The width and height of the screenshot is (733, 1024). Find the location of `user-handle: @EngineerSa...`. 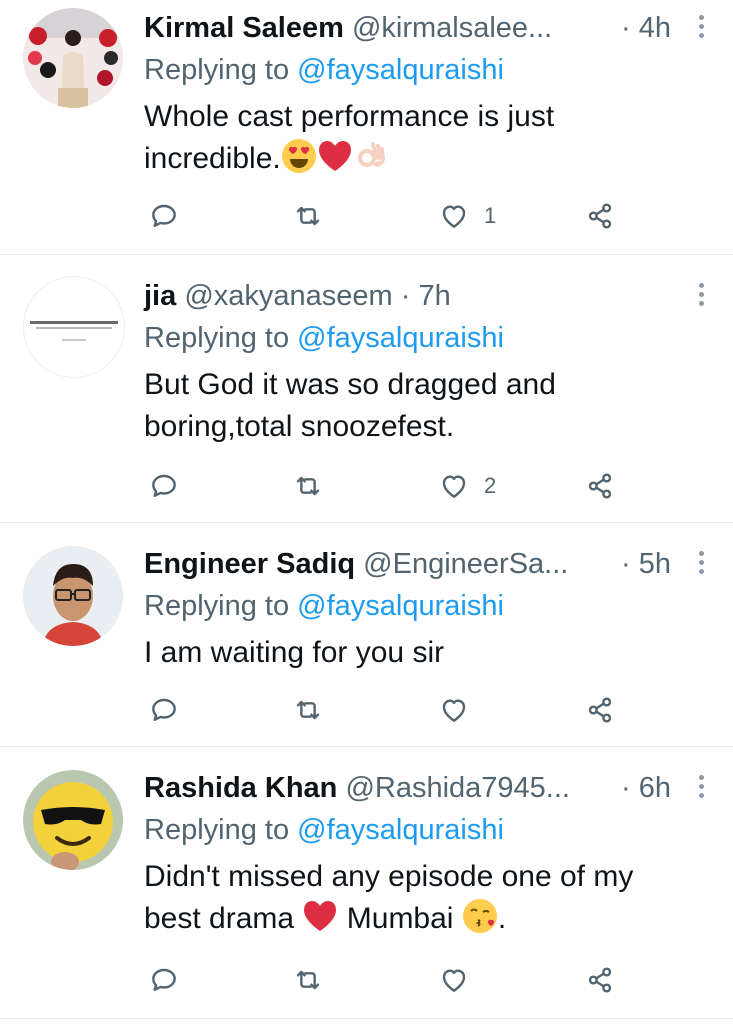

user-handle: @EngineerSa... is located at coordinates (465, 564).